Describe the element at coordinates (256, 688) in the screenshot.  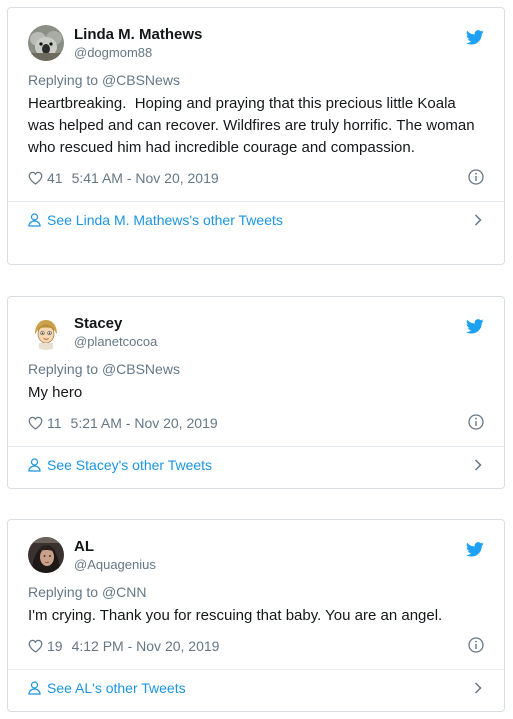
I see `see-other-tweets-link: See AL's other Tweets` at that location.